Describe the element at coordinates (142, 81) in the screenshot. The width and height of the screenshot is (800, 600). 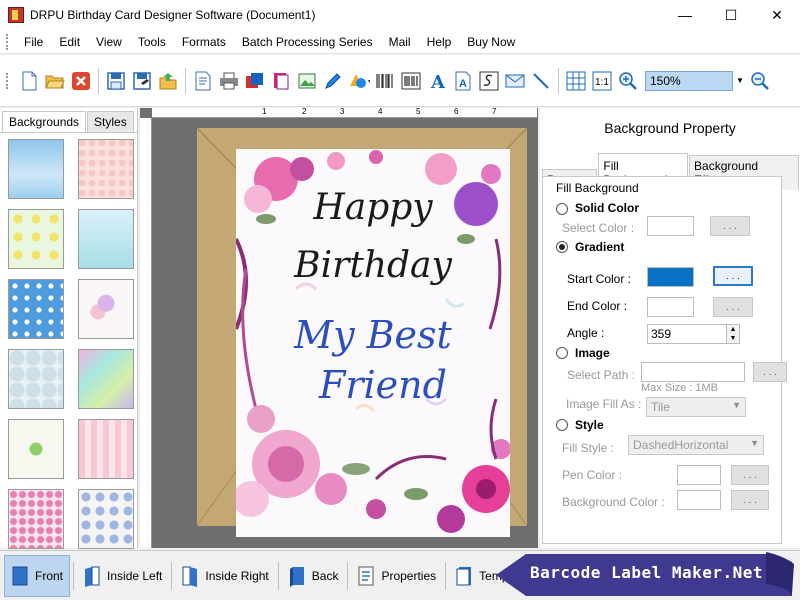
I see `save-as-icon` at that location.